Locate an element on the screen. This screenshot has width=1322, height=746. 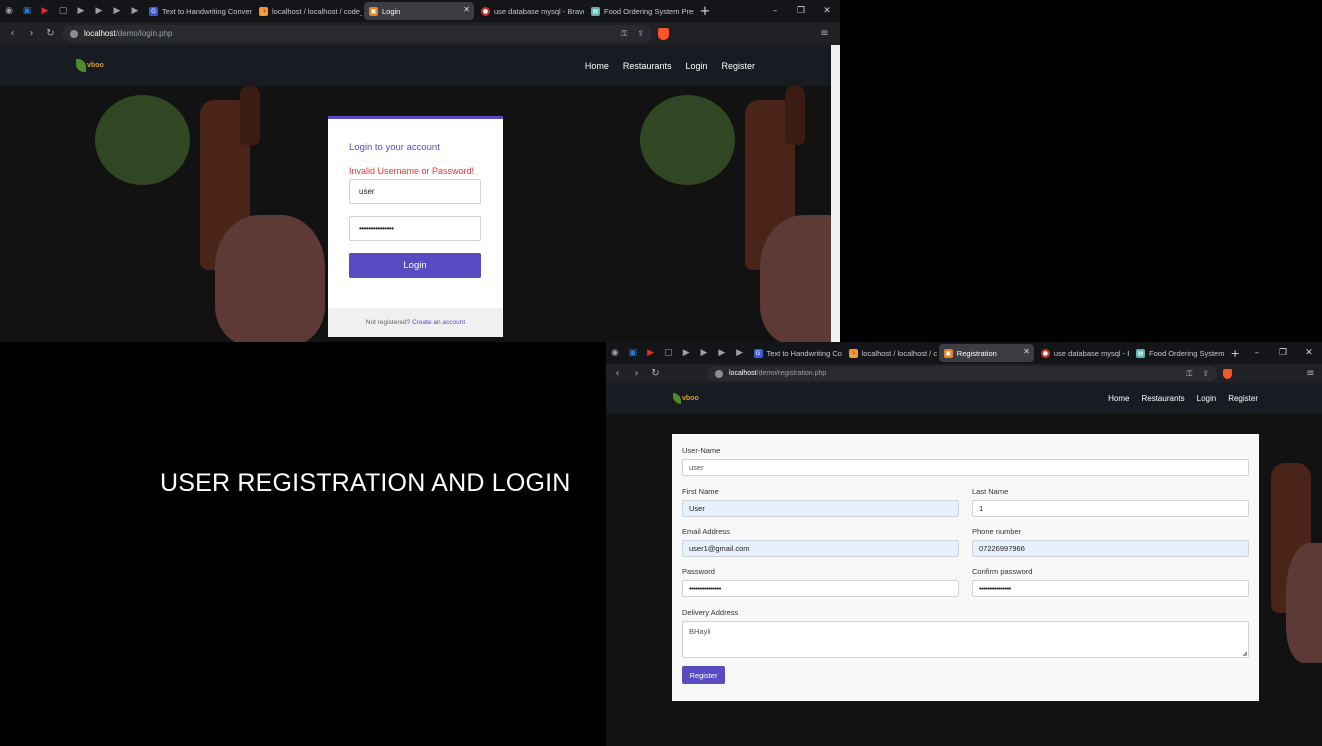
logo-leaf-icon is located at coordinates (81, 65).